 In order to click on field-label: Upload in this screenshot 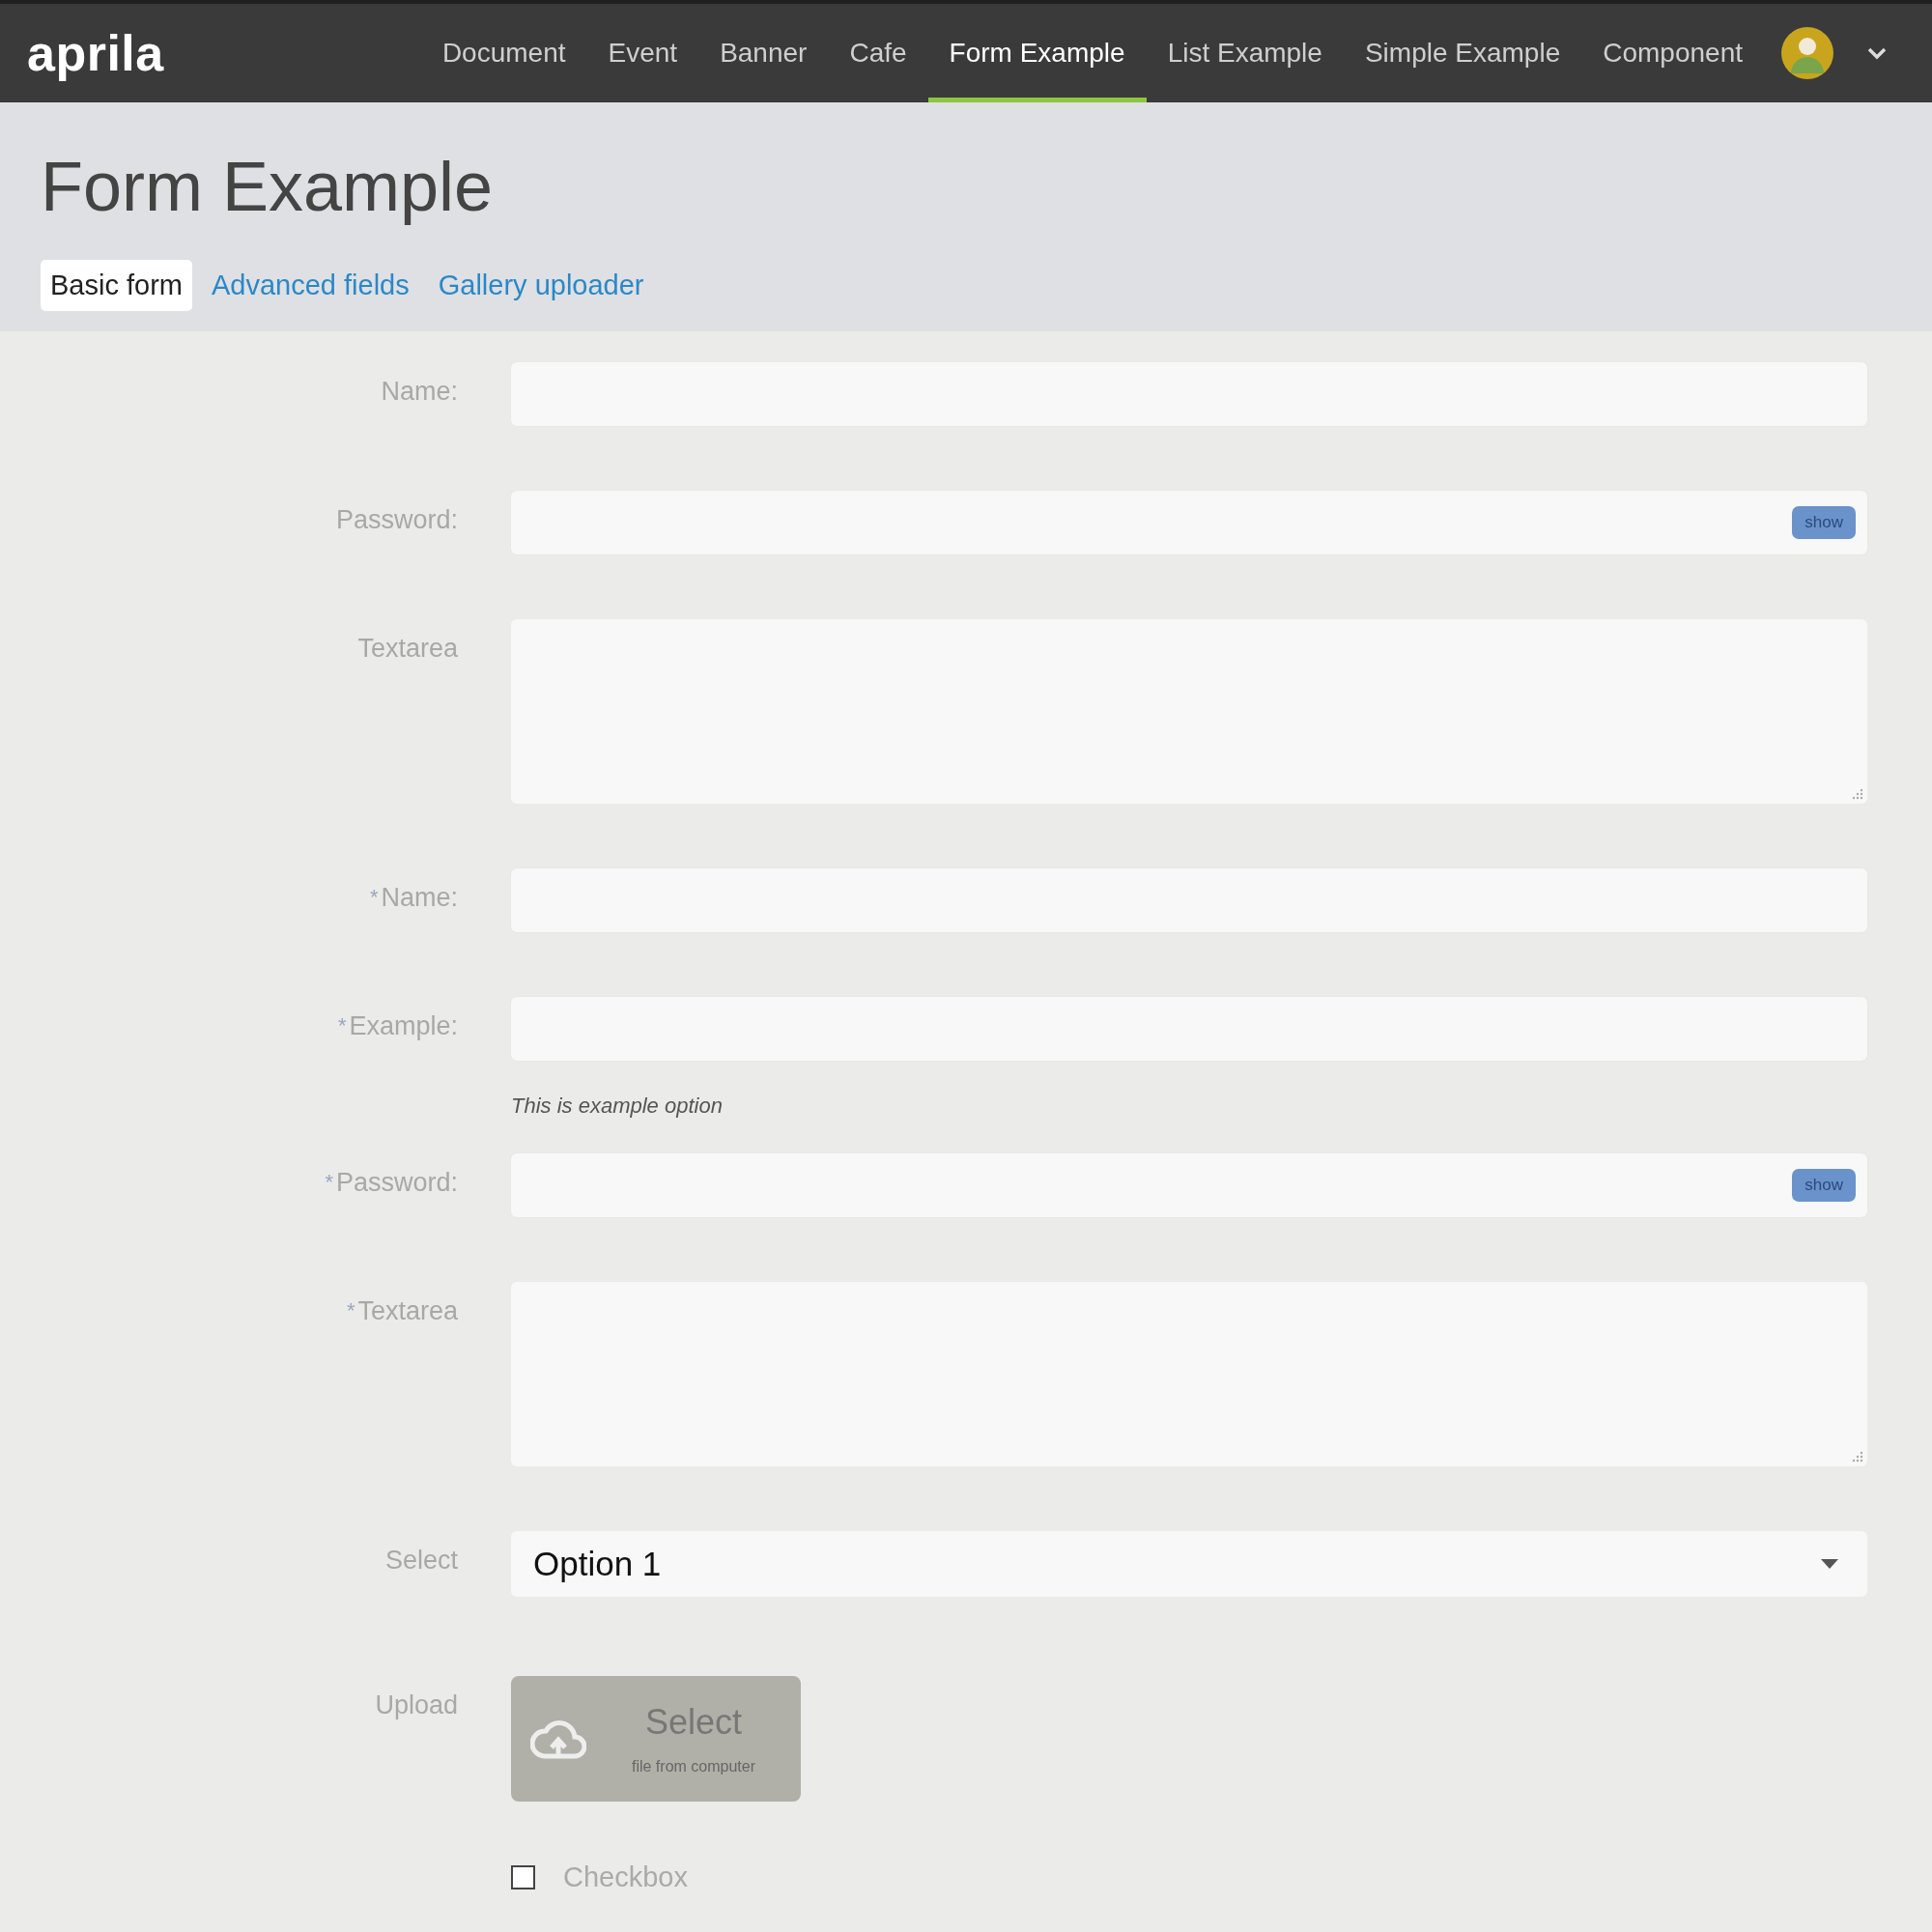, I will do `click(416, 1705)`.